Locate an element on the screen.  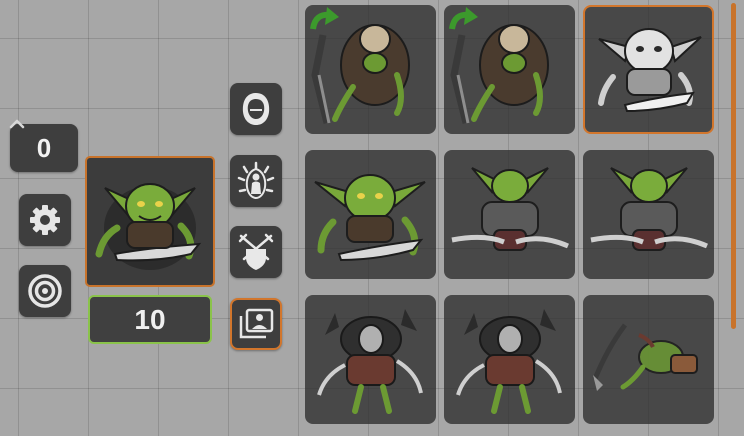
portrait-gallery-icon is located at coordinates (256, 323).